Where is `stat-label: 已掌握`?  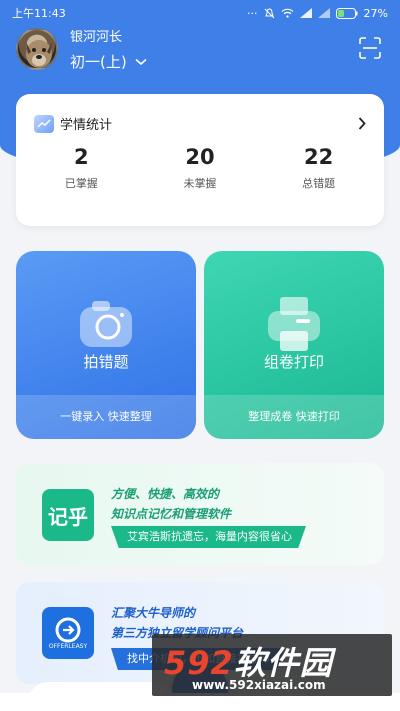
stat-label: 已掌握 is located at coordinates (81, 183).